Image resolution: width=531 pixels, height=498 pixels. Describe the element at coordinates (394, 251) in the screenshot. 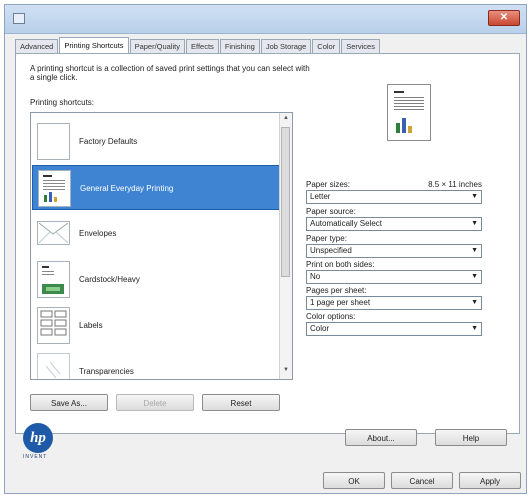

I see `paper-type-select: Unspecified ▼` at that location.